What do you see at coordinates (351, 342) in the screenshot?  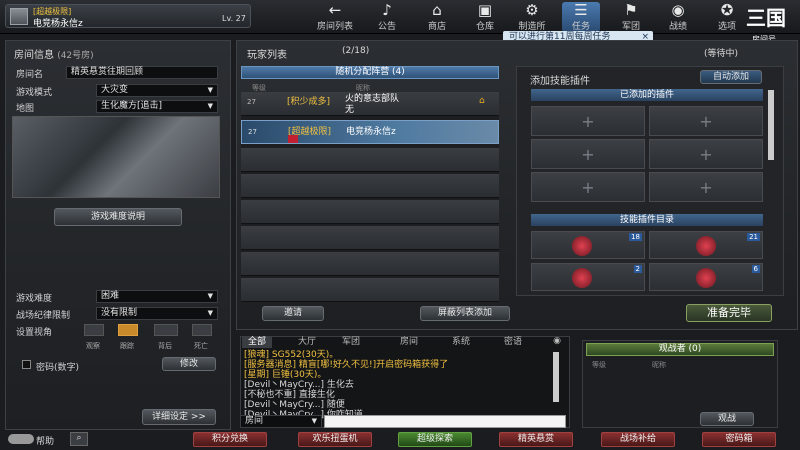 I see `chat-tab-legion: 军团` at bounding box center [351, 342].